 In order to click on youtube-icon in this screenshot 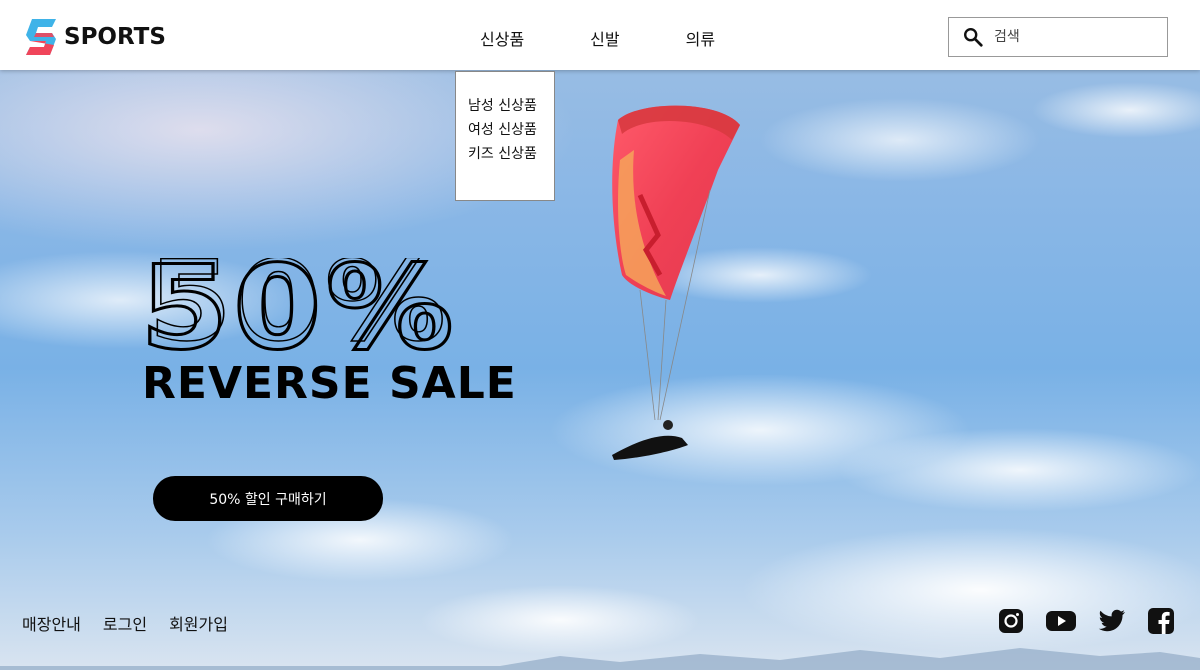, I will do `click(1061, 621)`.